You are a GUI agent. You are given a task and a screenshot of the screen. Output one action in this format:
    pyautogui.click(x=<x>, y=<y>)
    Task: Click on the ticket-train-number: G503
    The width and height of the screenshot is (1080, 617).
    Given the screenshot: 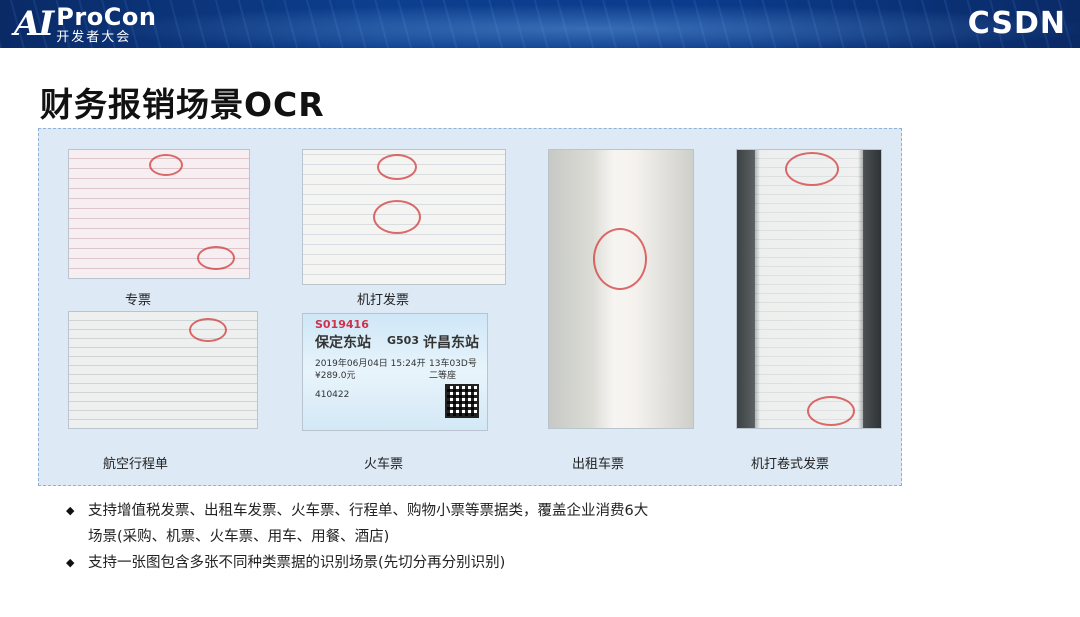 What is the action you would take?
    pyautogui.click(x=403, y=340)
    